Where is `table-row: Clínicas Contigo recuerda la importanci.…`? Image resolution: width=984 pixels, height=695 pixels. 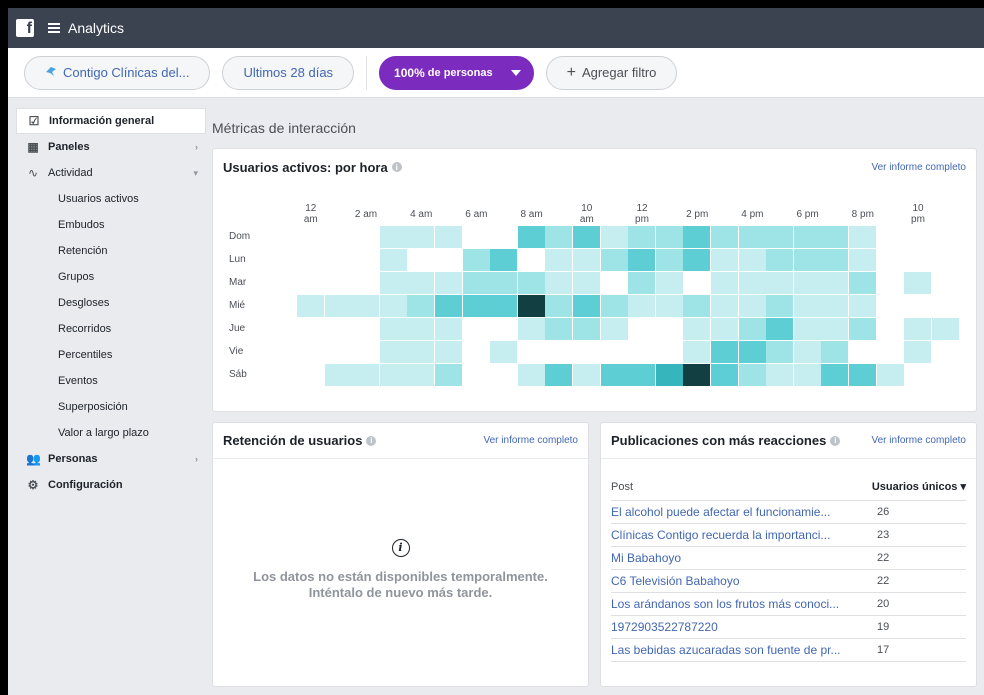 table-row: Clínicas Contigo recuerda la importanci.… is located at coordinates (788, 535).